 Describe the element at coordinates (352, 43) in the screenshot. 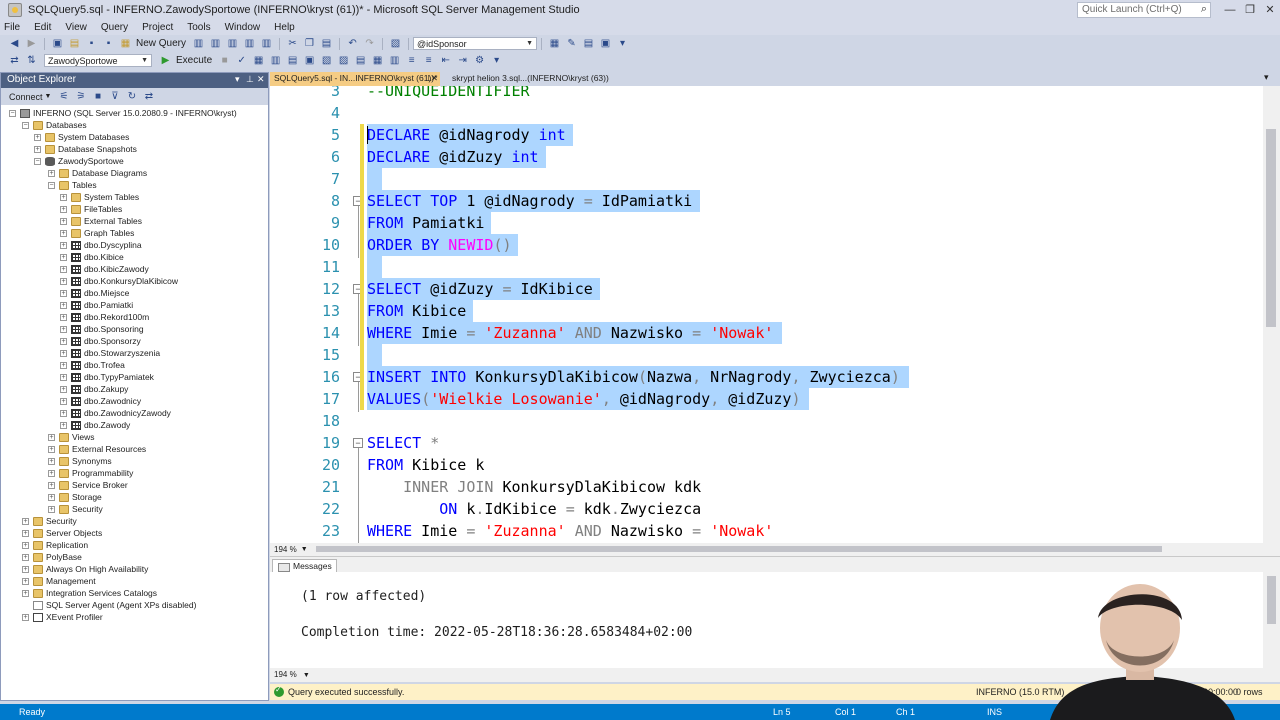

I see `undo-icon: ↶` at that location.